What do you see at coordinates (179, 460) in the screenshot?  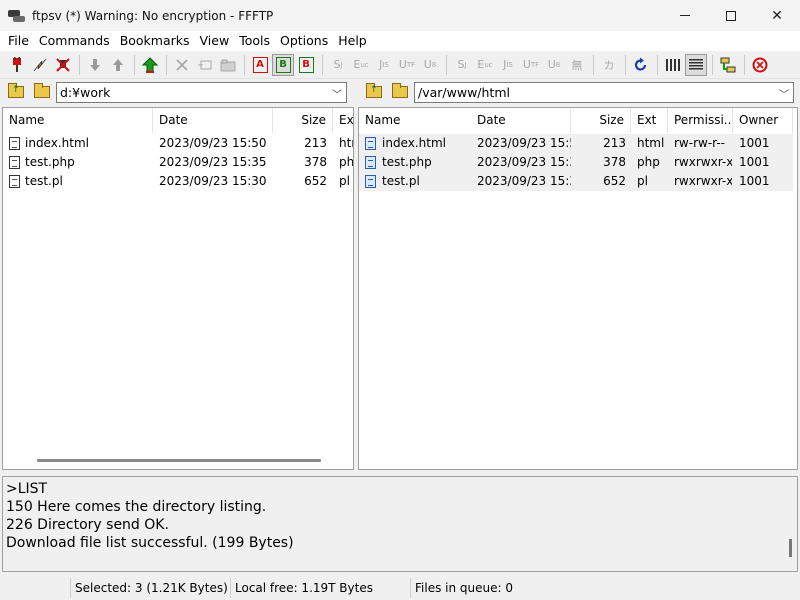 I see `horizontal-scrollbar` at bounding box center [179, 460].